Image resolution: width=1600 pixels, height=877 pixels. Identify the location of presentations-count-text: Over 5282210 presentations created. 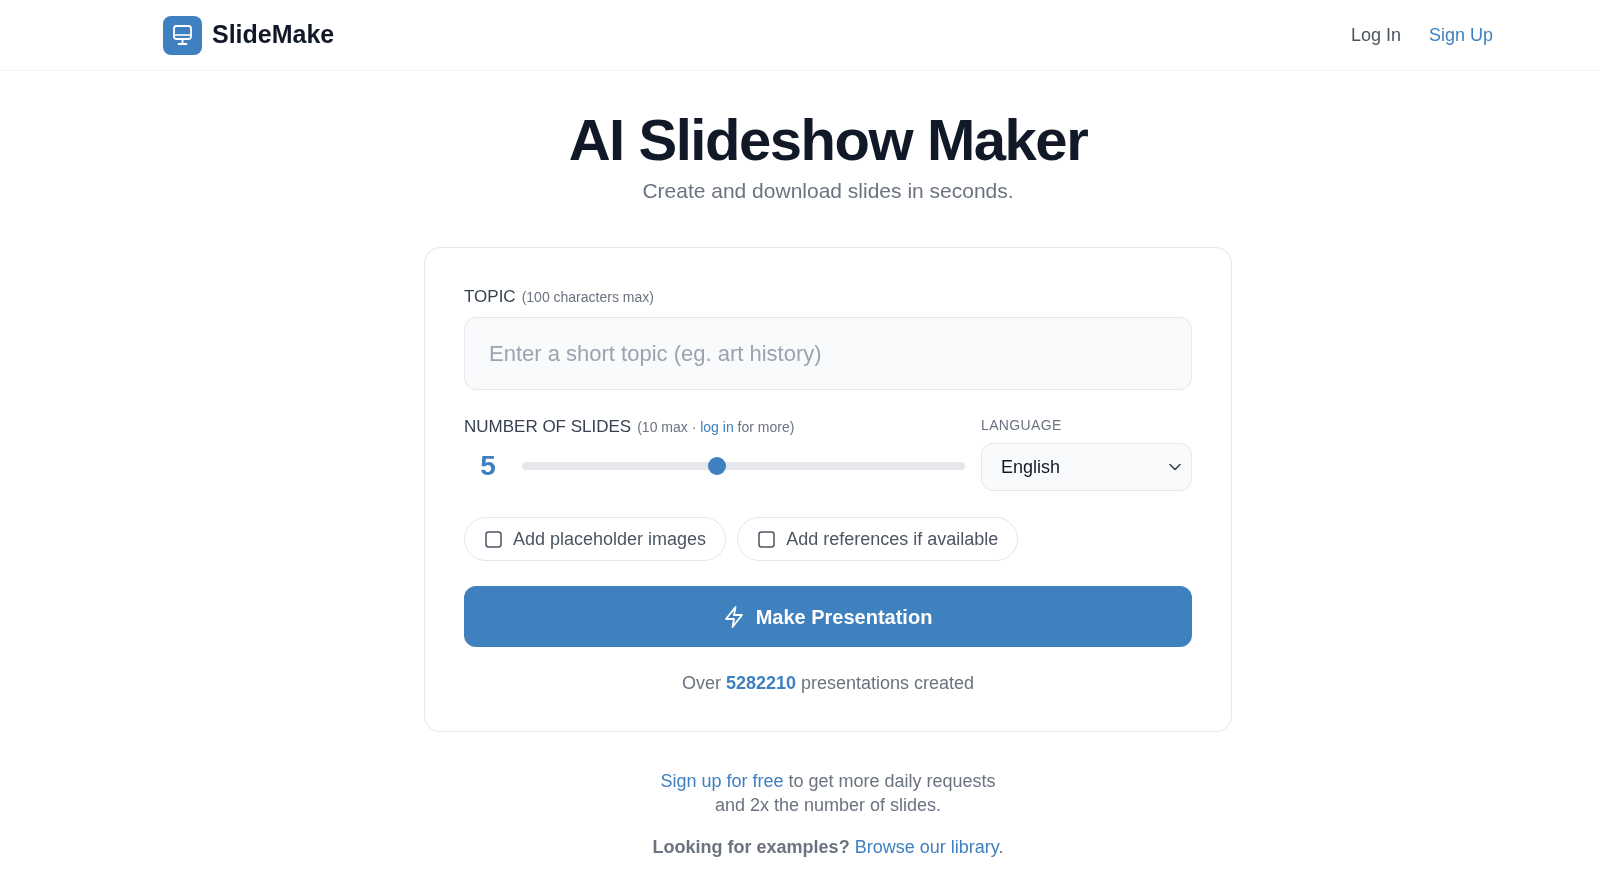
(828, 683).